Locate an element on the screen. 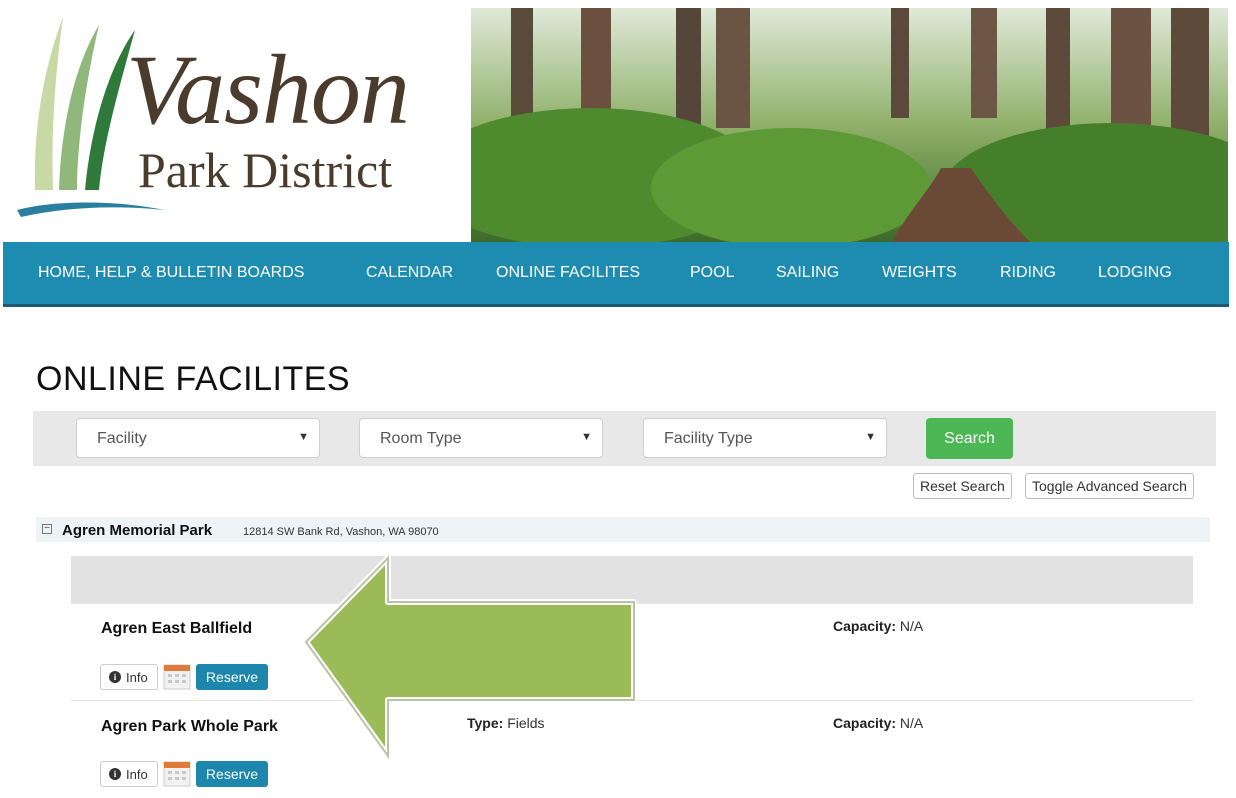 This screenshot has width=1236, height=798. park-name: Agren Memorial Park is located at coordinates (137, 530).